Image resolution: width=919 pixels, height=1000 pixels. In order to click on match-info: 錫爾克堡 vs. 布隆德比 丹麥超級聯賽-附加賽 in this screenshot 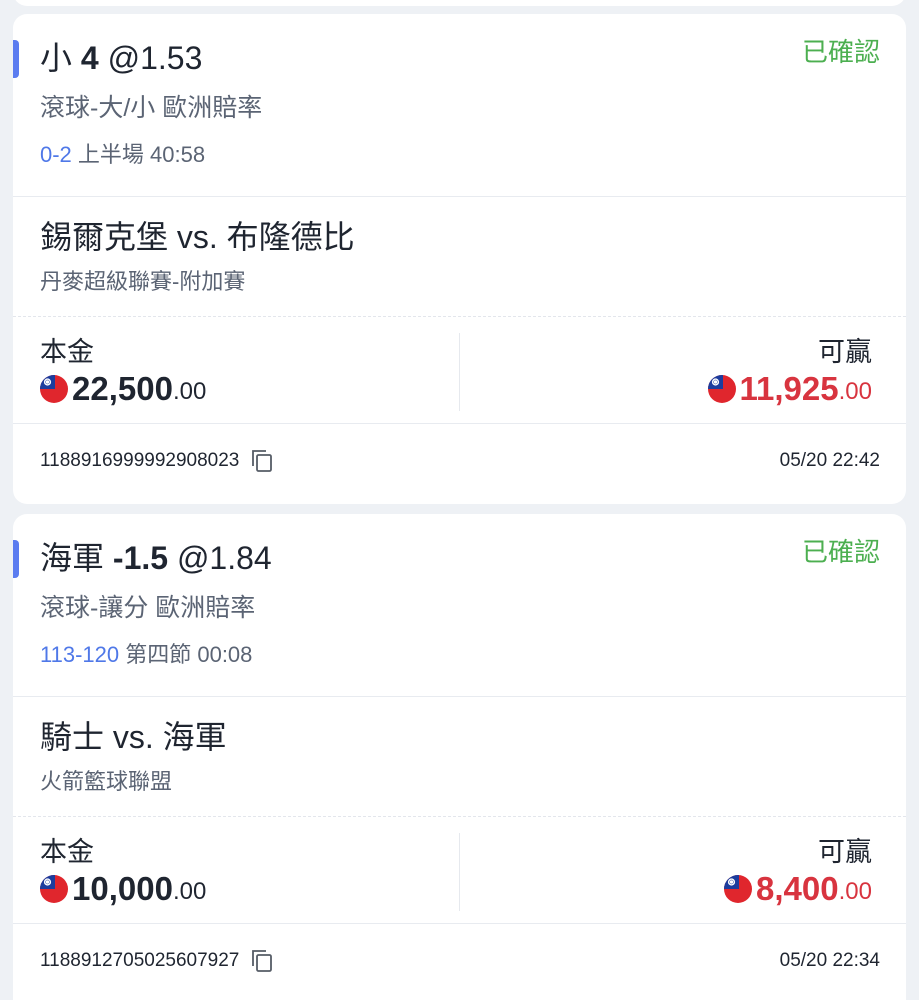, I will do `click(459, 257)`.